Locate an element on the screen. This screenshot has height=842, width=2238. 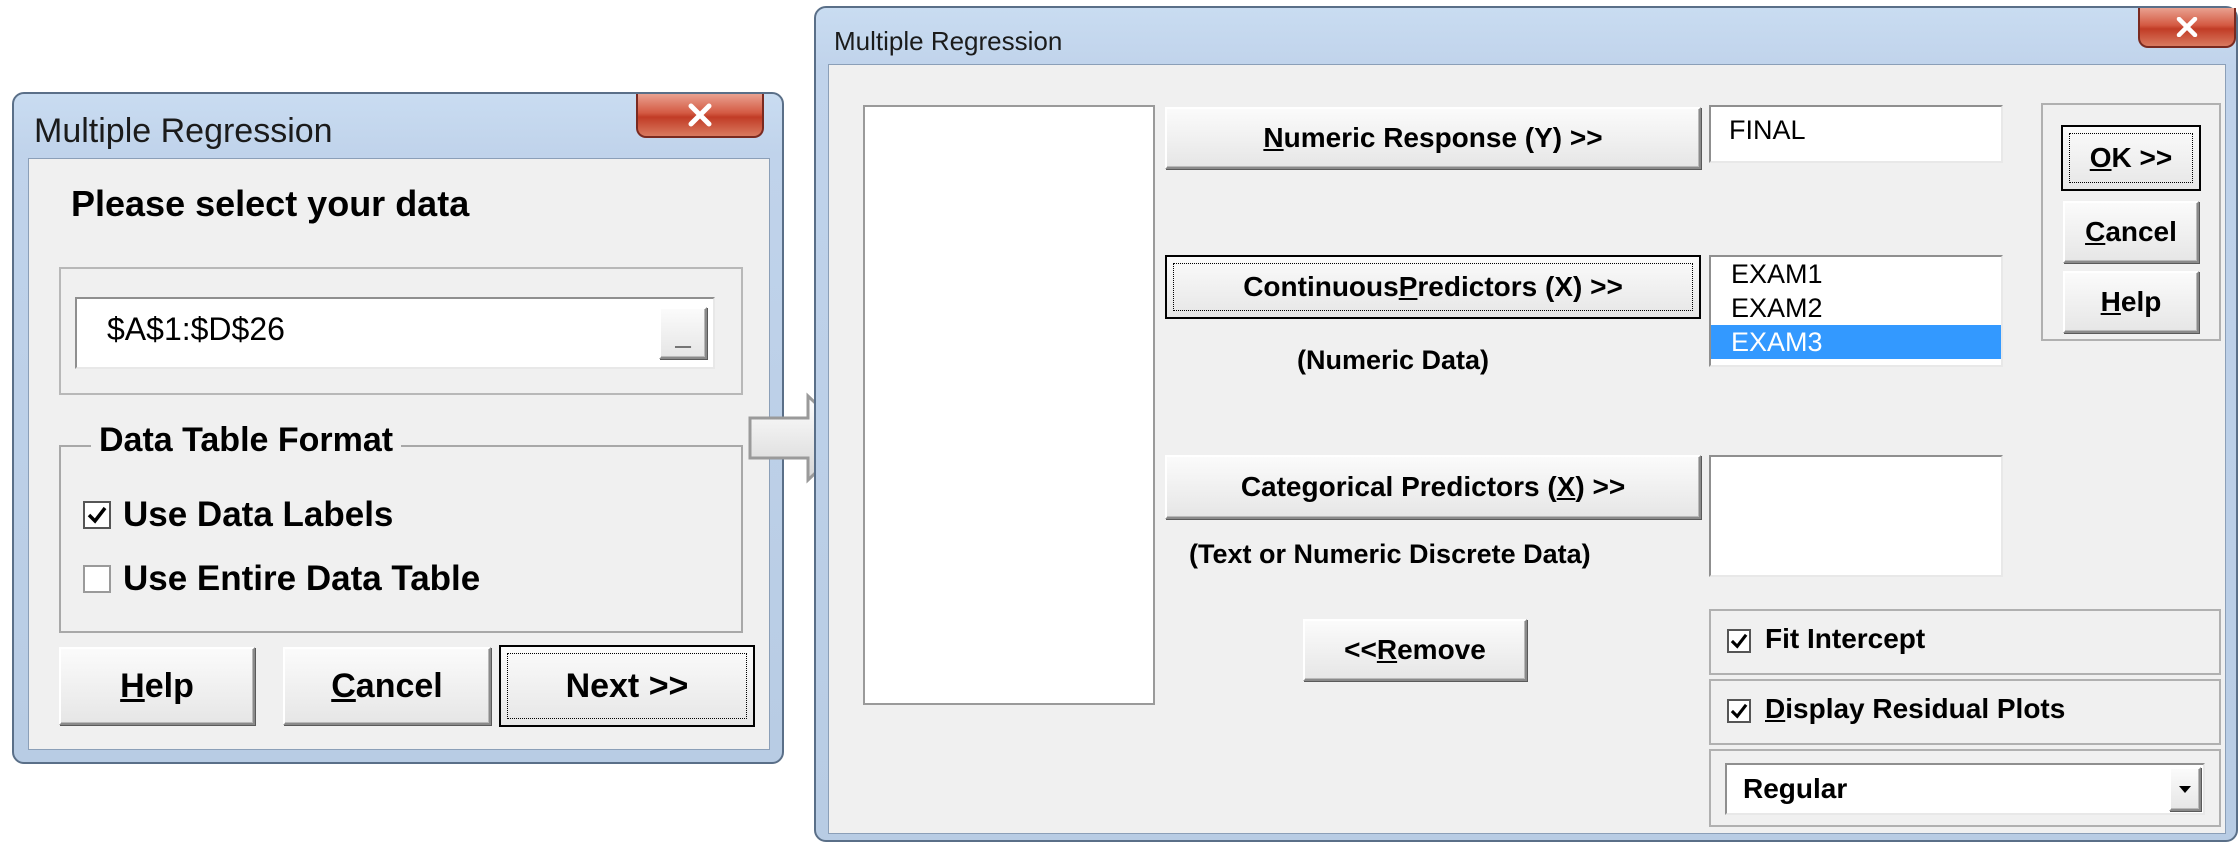
continuous-predictors-button: Continuous Predictors (X) >> is located at coordinates (1433, 287).